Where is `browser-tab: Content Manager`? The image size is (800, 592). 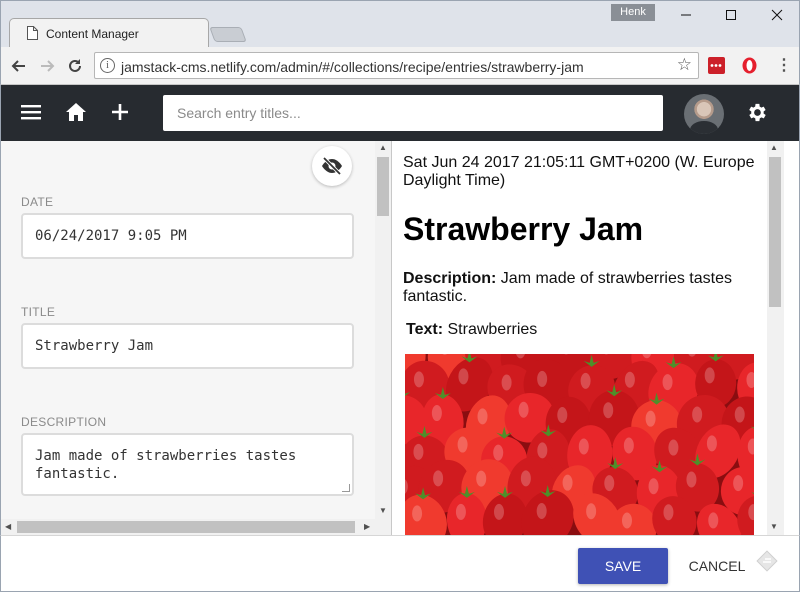 browser-tab: Content Manager is located at coordinates (109, 32).